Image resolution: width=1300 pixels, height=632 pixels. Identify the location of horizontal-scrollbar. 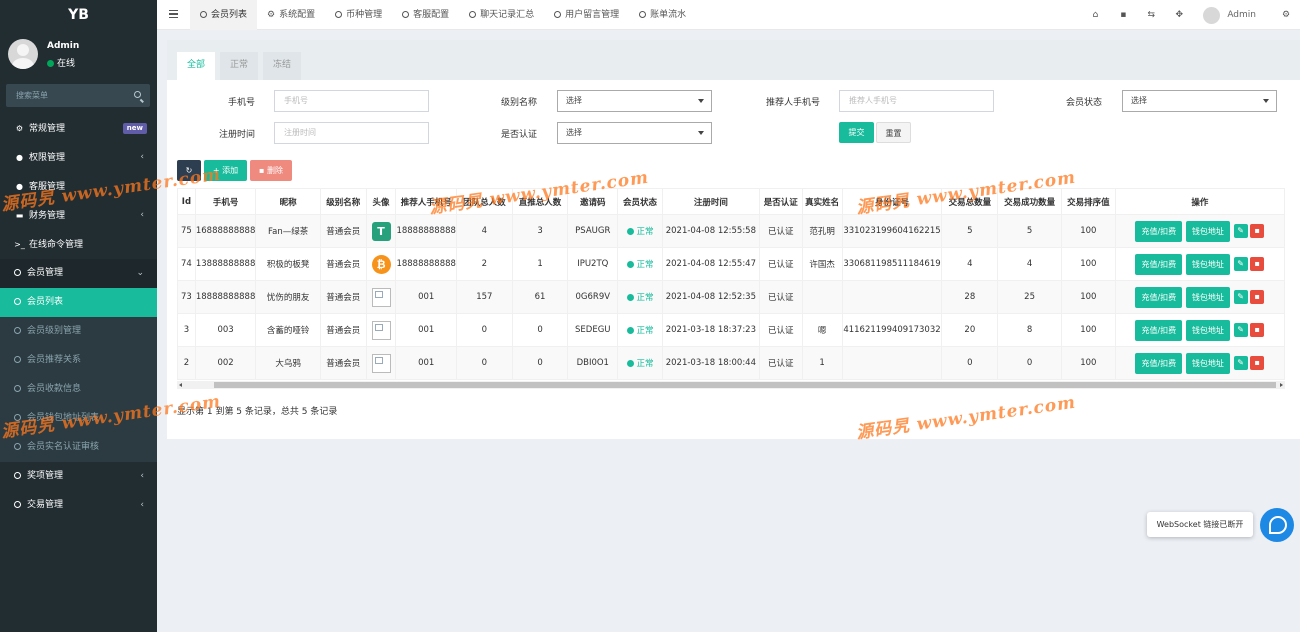
(731, 385).